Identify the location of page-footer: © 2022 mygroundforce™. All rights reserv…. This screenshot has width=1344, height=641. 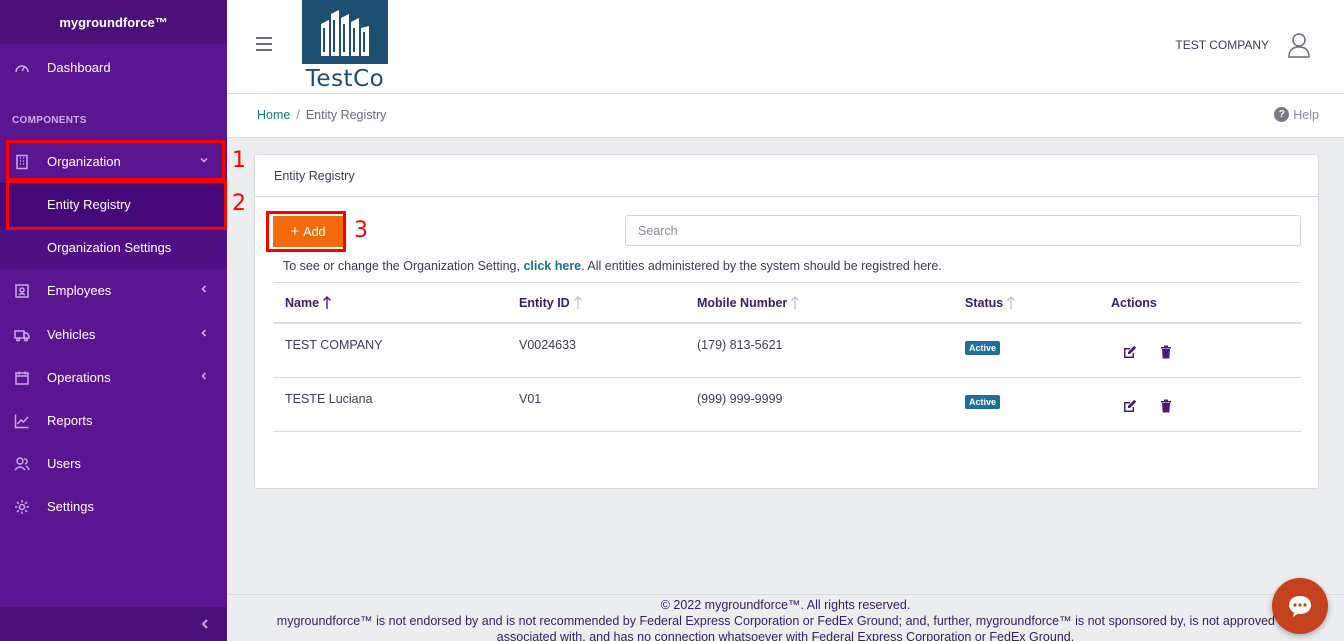
(785, 617).